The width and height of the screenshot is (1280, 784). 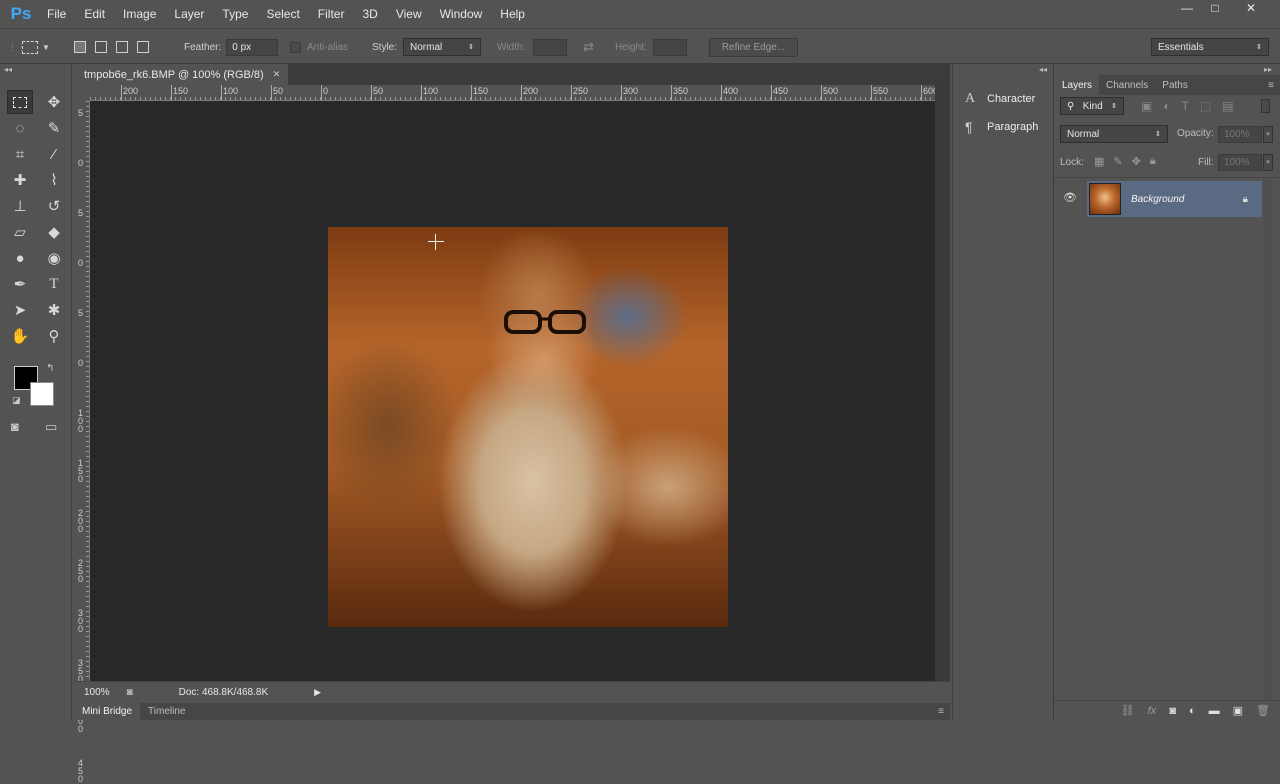 What do you see at coordinates (1172, 711) in the screenshot?
I see `add-mask-icon: ◙` at bounding box center [1172, 711].